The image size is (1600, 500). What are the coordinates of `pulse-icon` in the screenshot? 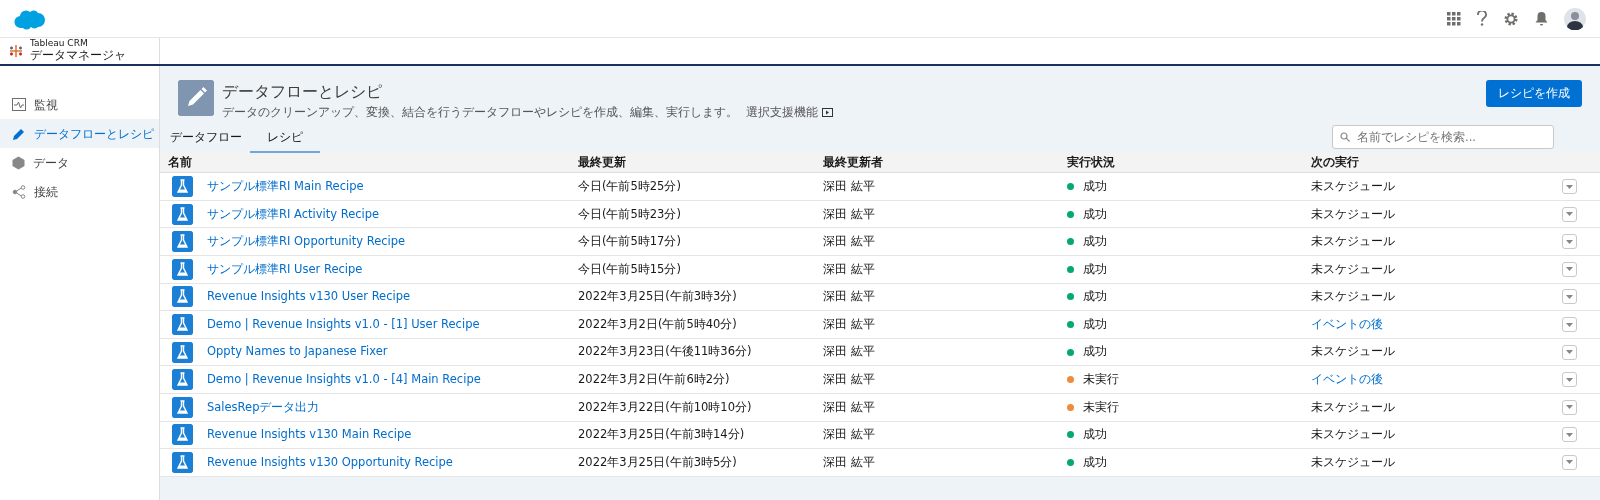 It's located at (19, 104).